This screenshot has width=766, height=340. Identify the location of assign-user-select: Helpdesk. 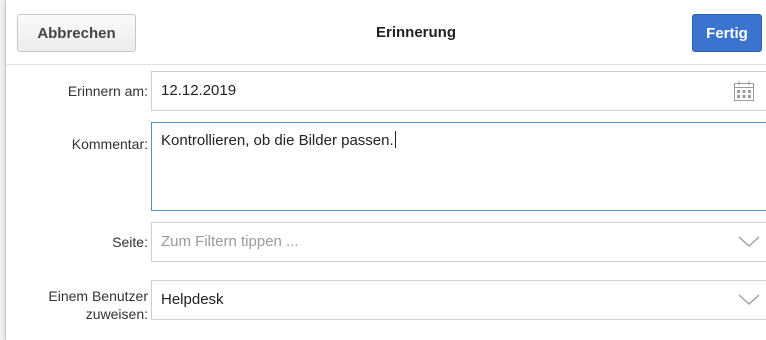
(458, 300).